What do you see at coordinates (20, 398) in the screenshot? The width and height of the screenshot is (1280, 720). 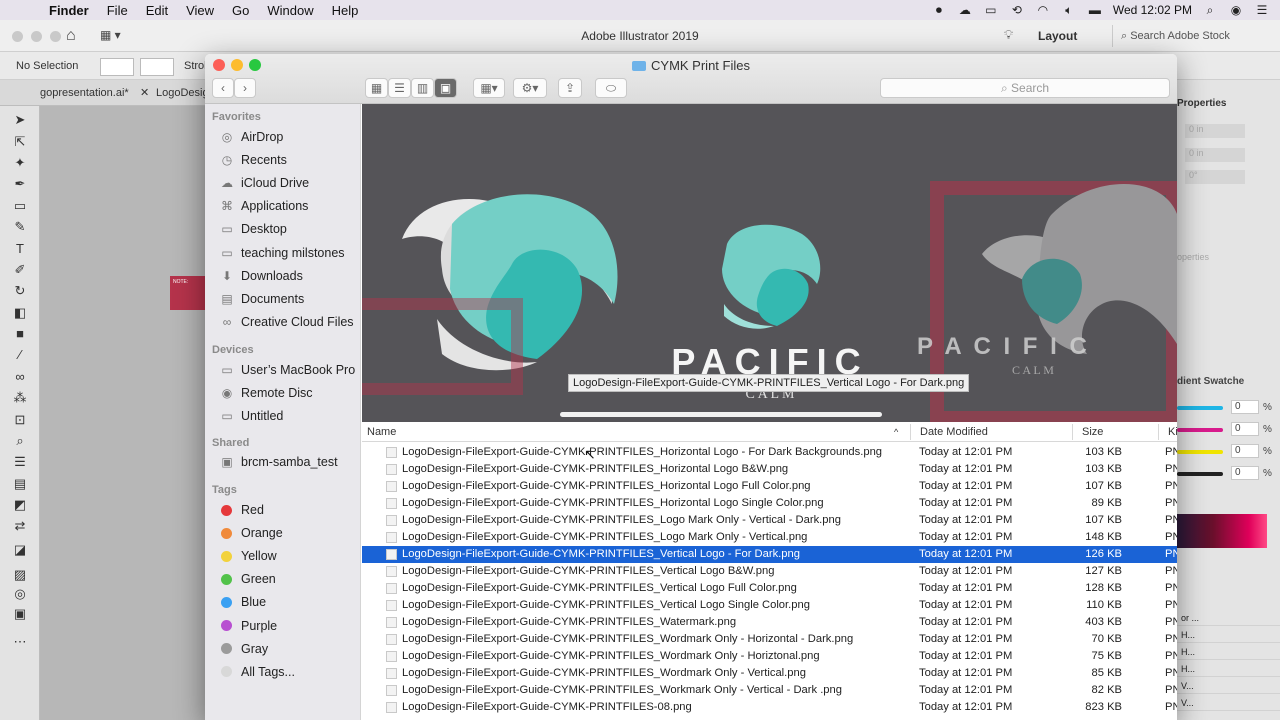 I see `symbol-sprayer-tool-icon: ⁂` at bounding box center [20, 398].